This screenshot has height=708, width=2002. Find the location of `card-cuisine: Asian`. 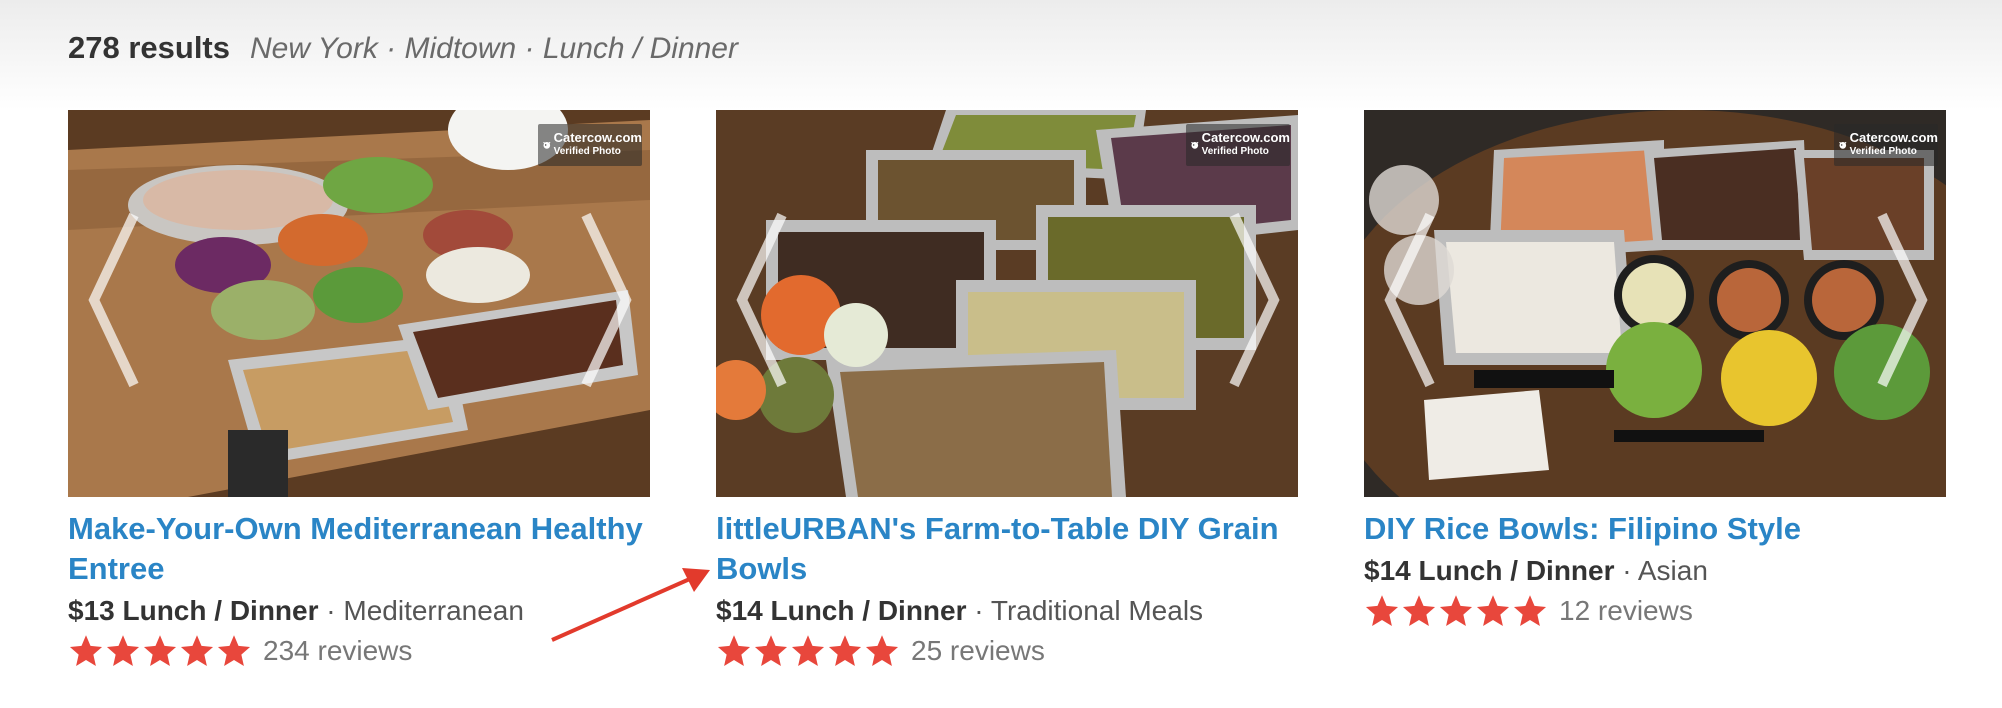

card-cuisine: Asian is located at coordinates (1672, 570).